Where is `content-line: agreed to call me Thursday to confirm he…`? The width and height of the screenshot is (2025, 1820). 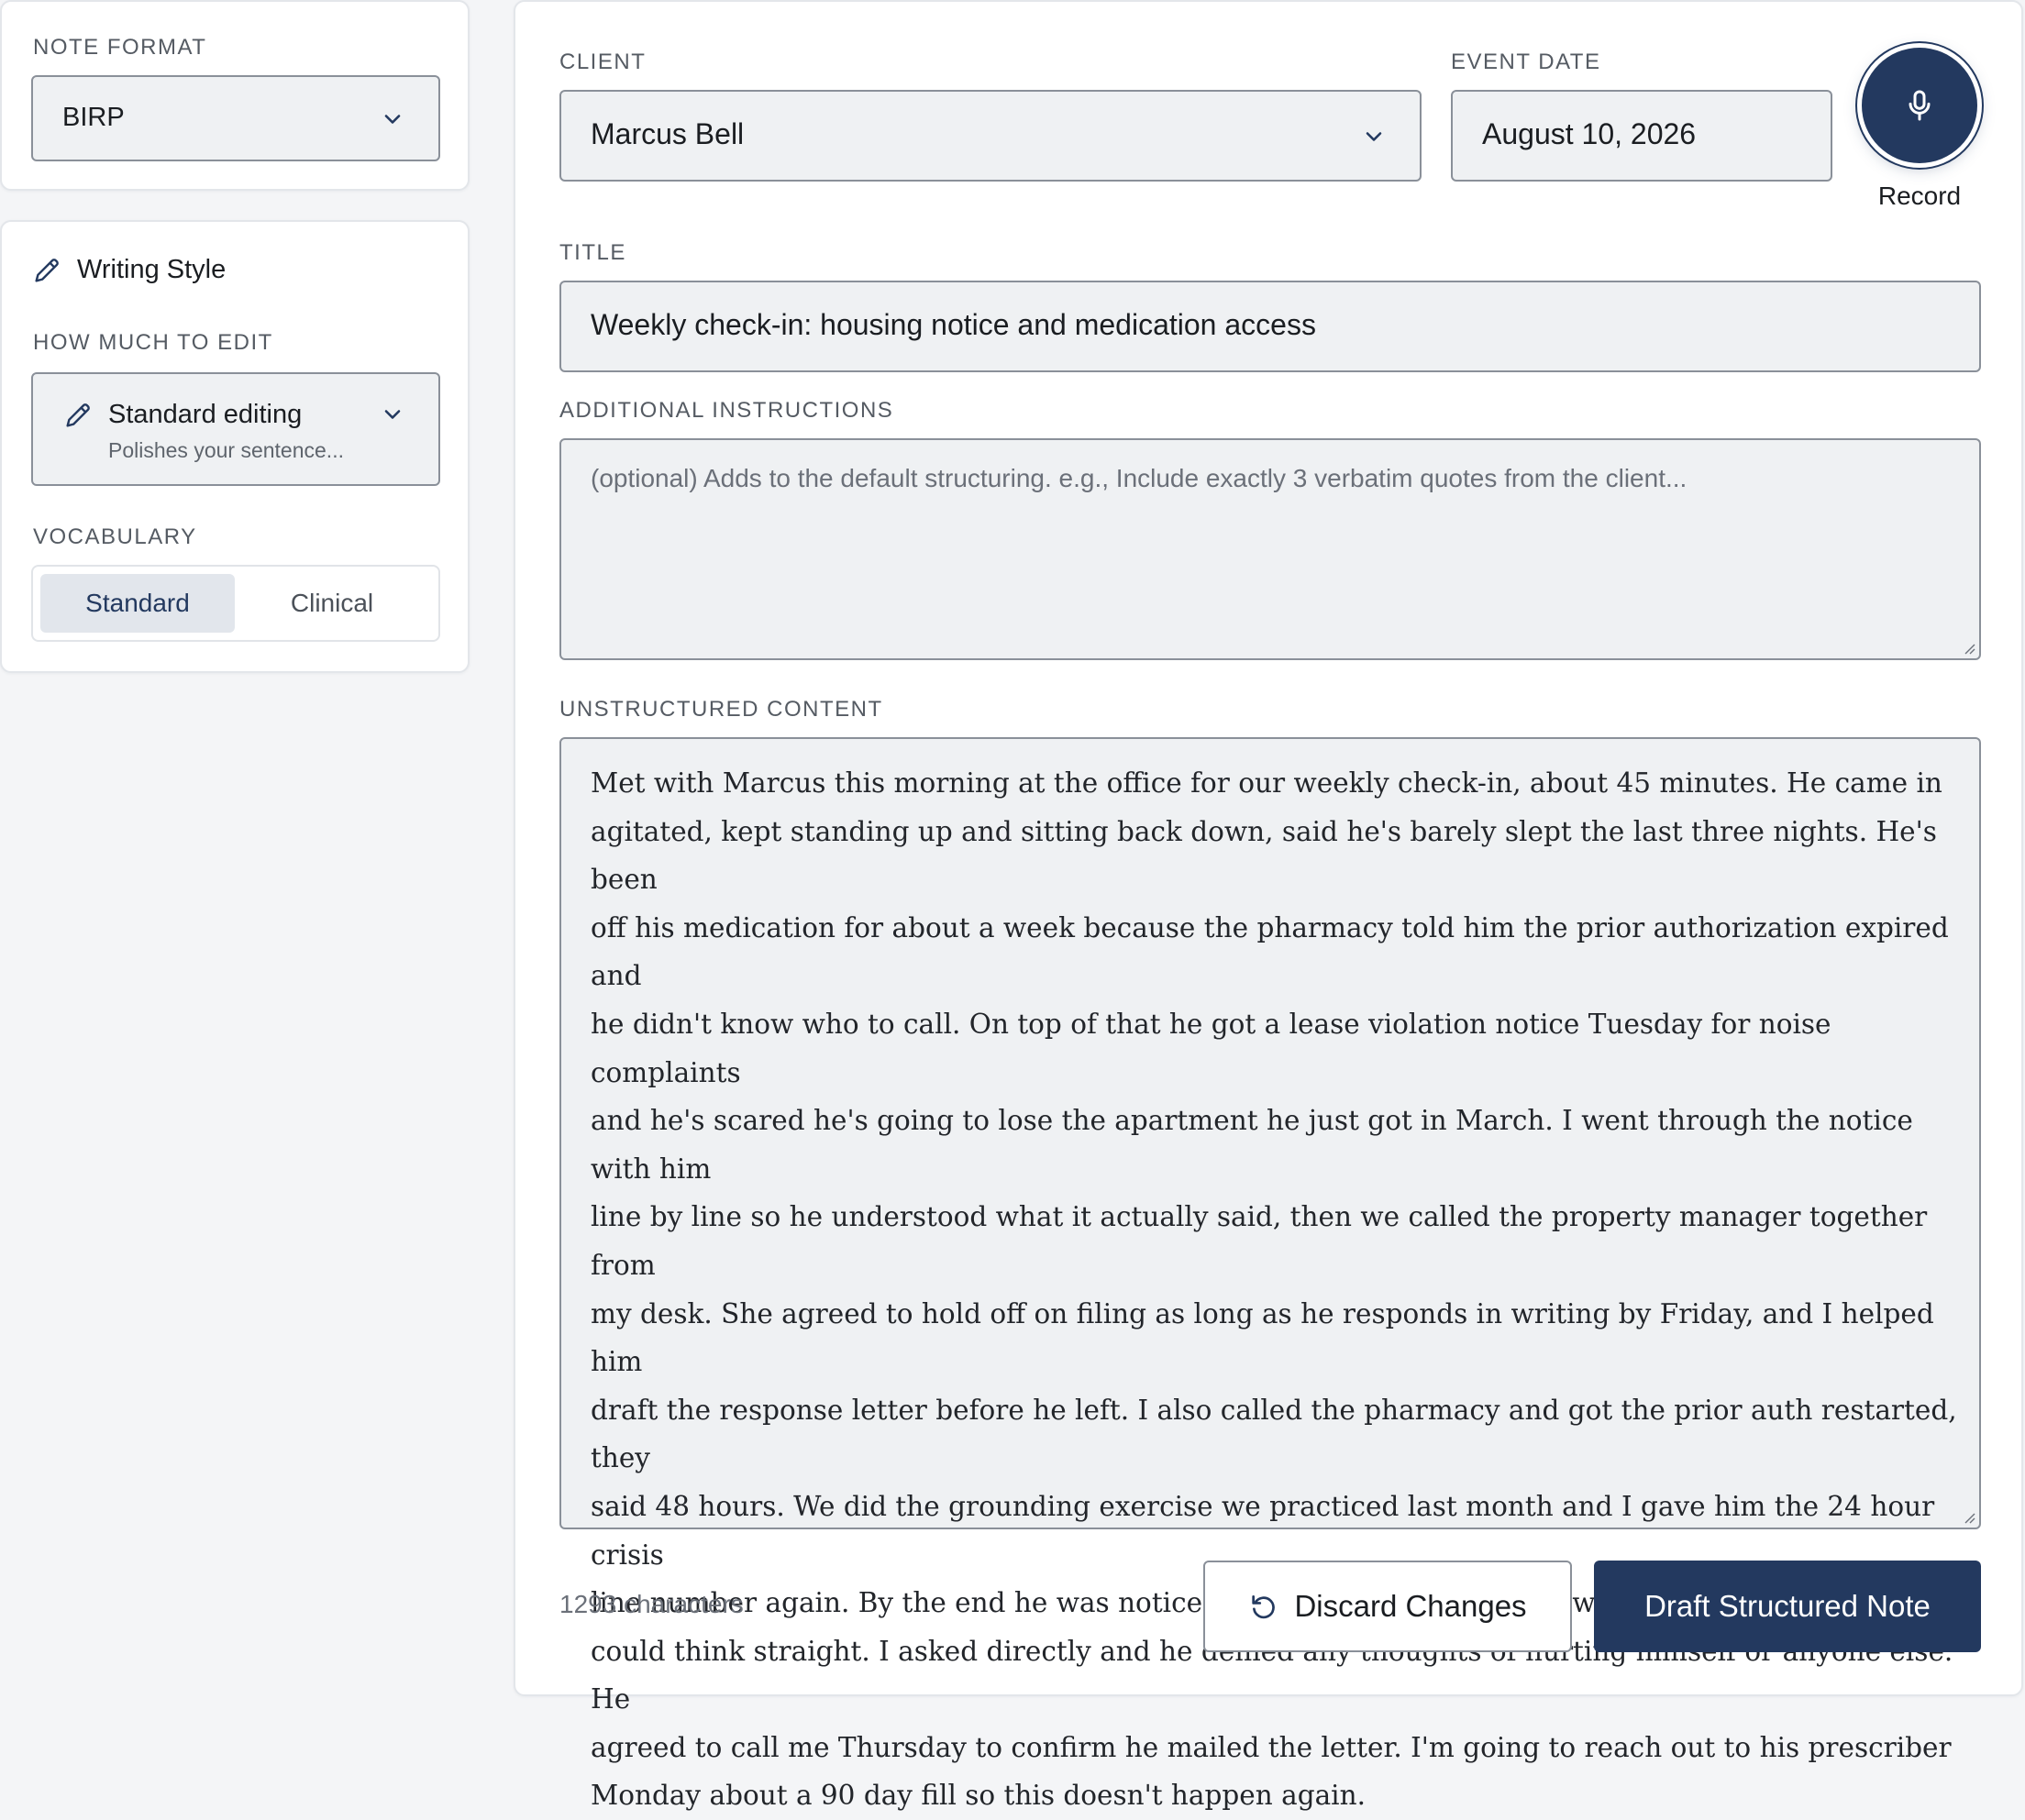
content-line: agreed to call me Thursday to confirm he… is located at coordinates (1272, 1747).